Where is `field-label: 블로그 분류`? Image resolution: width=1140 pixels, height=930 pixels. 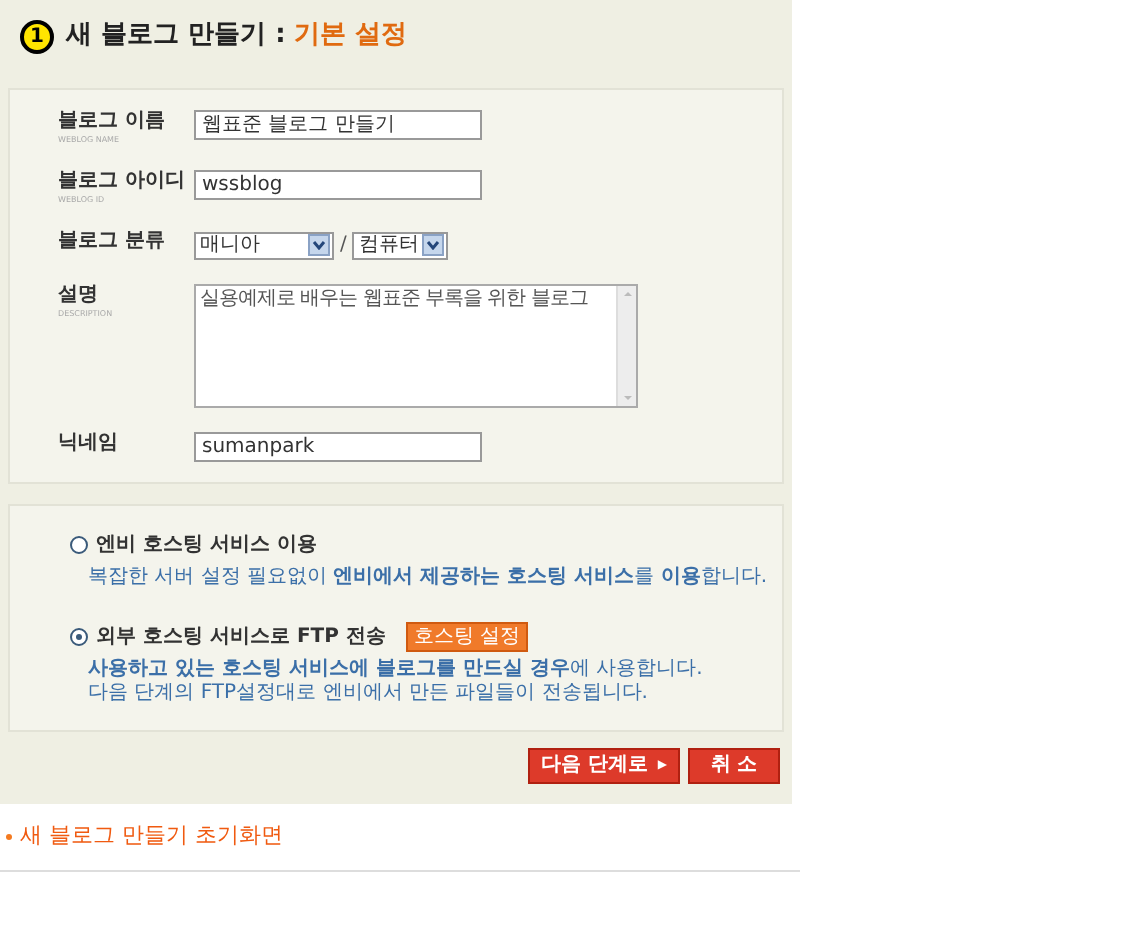 field-label: 블로그 분류 is located at coordinates (112, 242).